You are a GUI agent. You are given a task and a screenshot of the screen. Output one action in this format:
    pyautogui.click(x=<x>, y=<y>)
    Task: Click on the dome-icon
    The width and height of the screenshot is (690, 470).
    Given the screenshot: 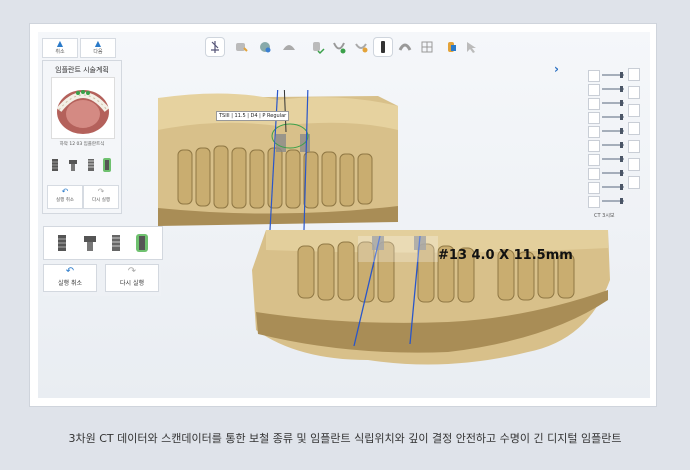 What is the action you would take?
    pyautogui.click(x=289, y=47)
    